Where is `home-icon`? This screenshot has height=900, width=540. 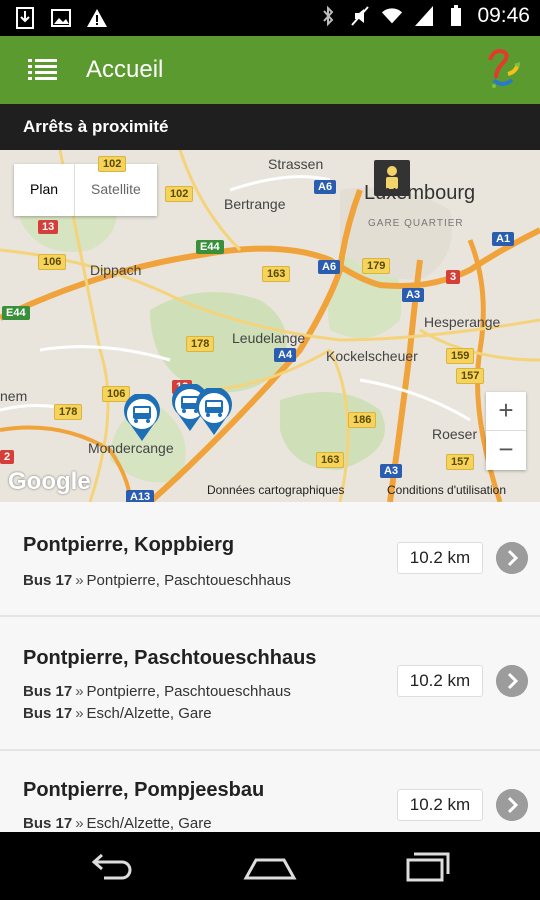 home-icon is located at coordinates (270, 866).